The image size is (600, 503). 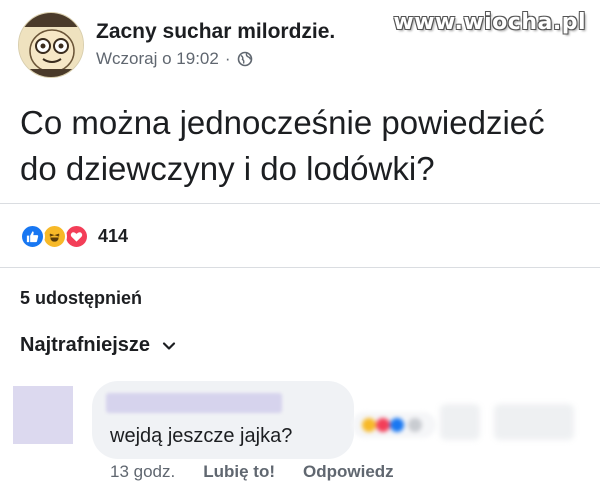 I want to click on post-timestamp: Wczoraj o 19:02, so click(x=157, y=59).